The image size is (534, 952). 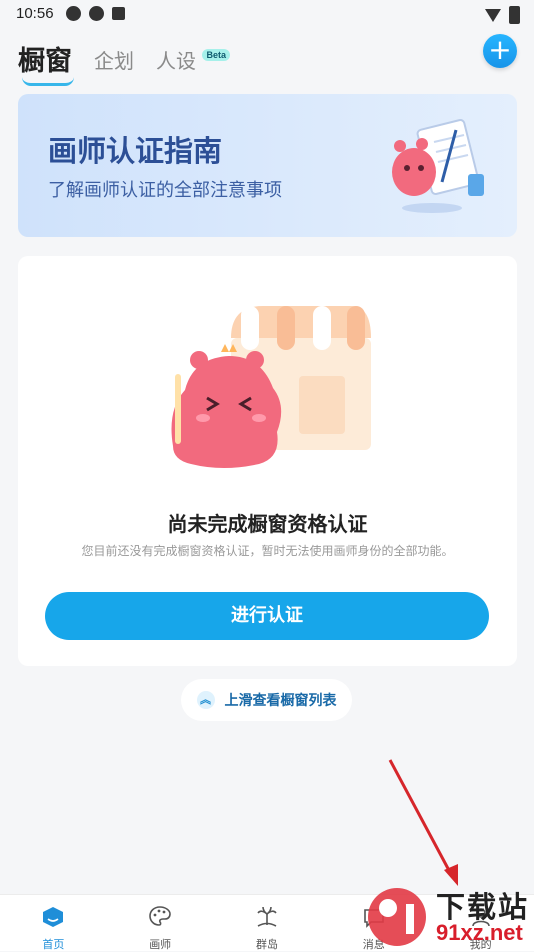 What do you see at coordinates (35, 13) in the screenshot?
I see `status-time: 10:56` at bounding box center [35, 13].